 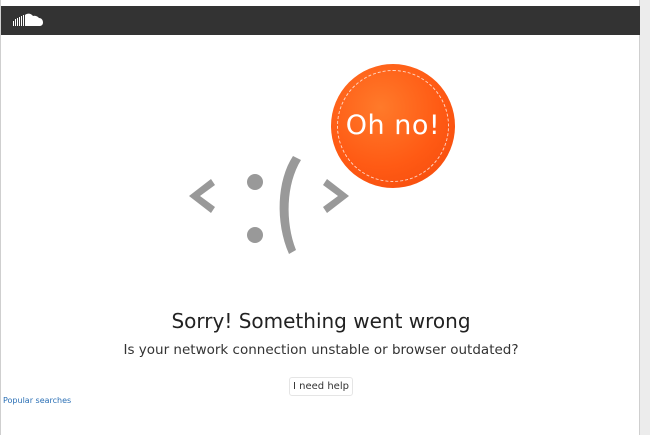 What do you see at coordinates (202, 196) in the screenshot?
I see `left-angle-bracket` at bounding box center [202, 196].